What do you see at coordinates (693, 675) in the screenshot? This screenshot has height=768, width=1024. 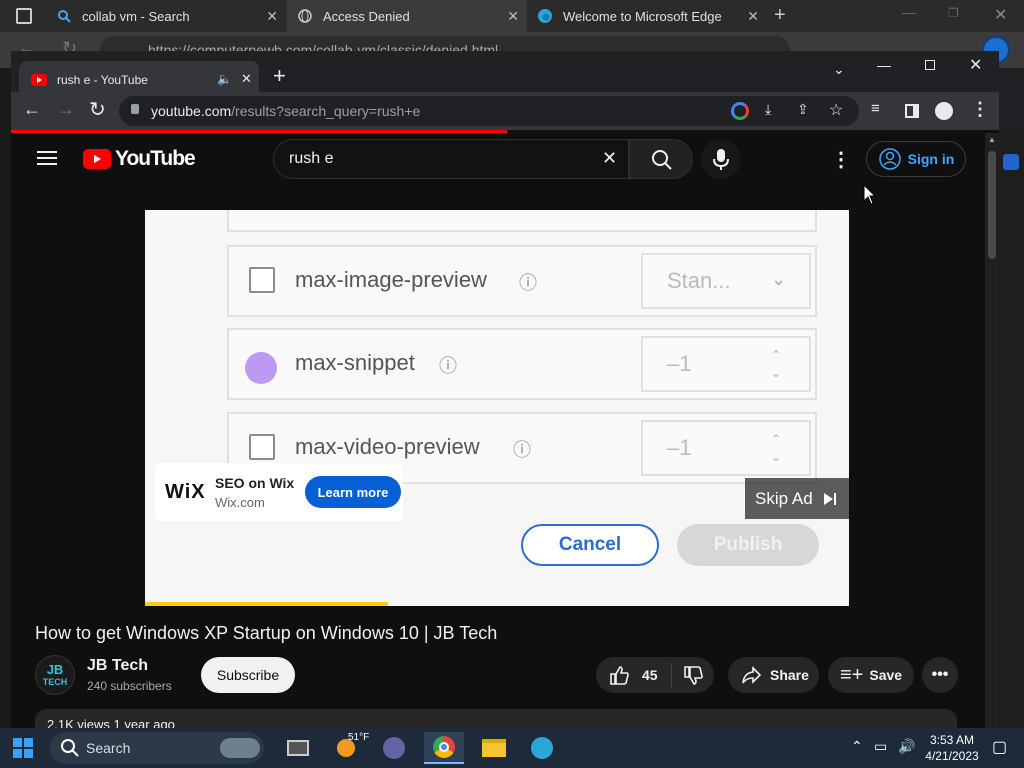 I see `thumbs-down-icon` at bounding box center [693, 675].